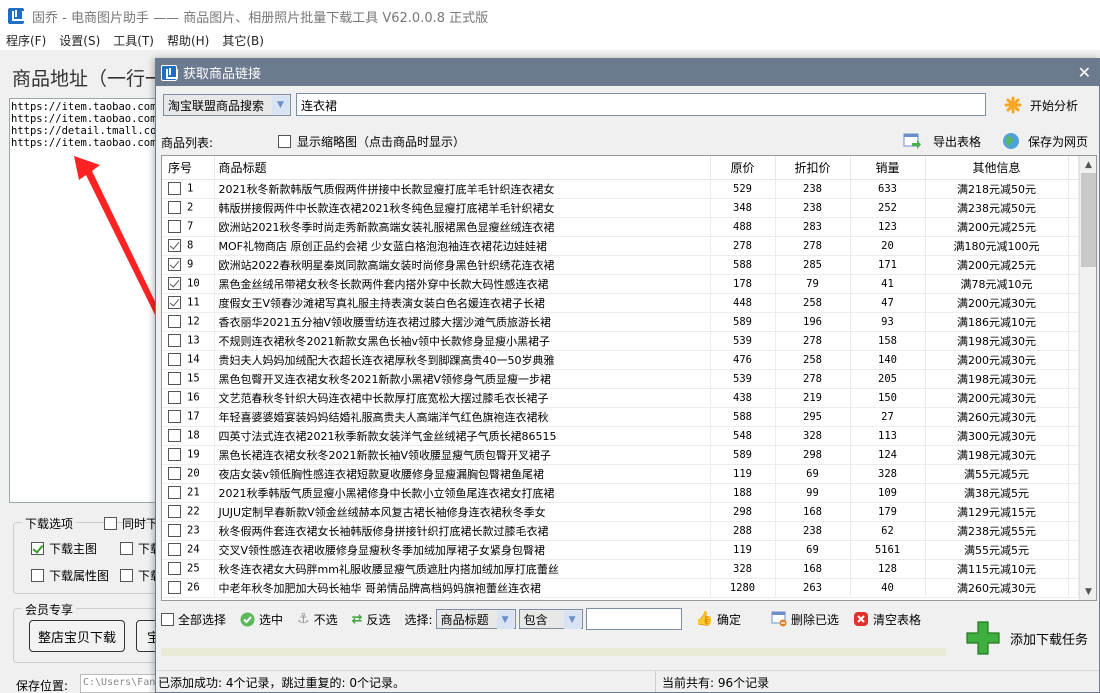 The image size is (1100, 693). I want to click on uncheck-button: ⚓ 不选, so click(317, 619).